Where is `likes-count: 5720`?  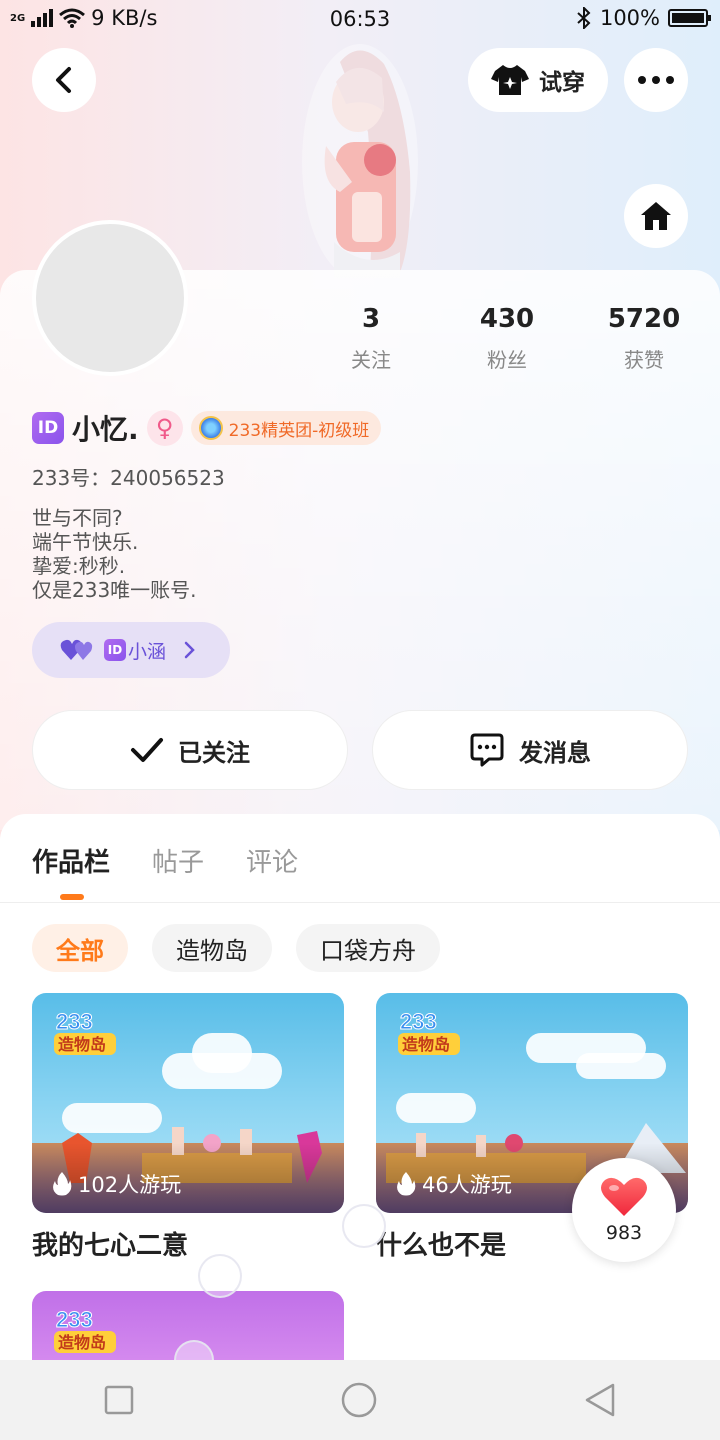 likes-count: 5720 is located at coordinates (644, 319).